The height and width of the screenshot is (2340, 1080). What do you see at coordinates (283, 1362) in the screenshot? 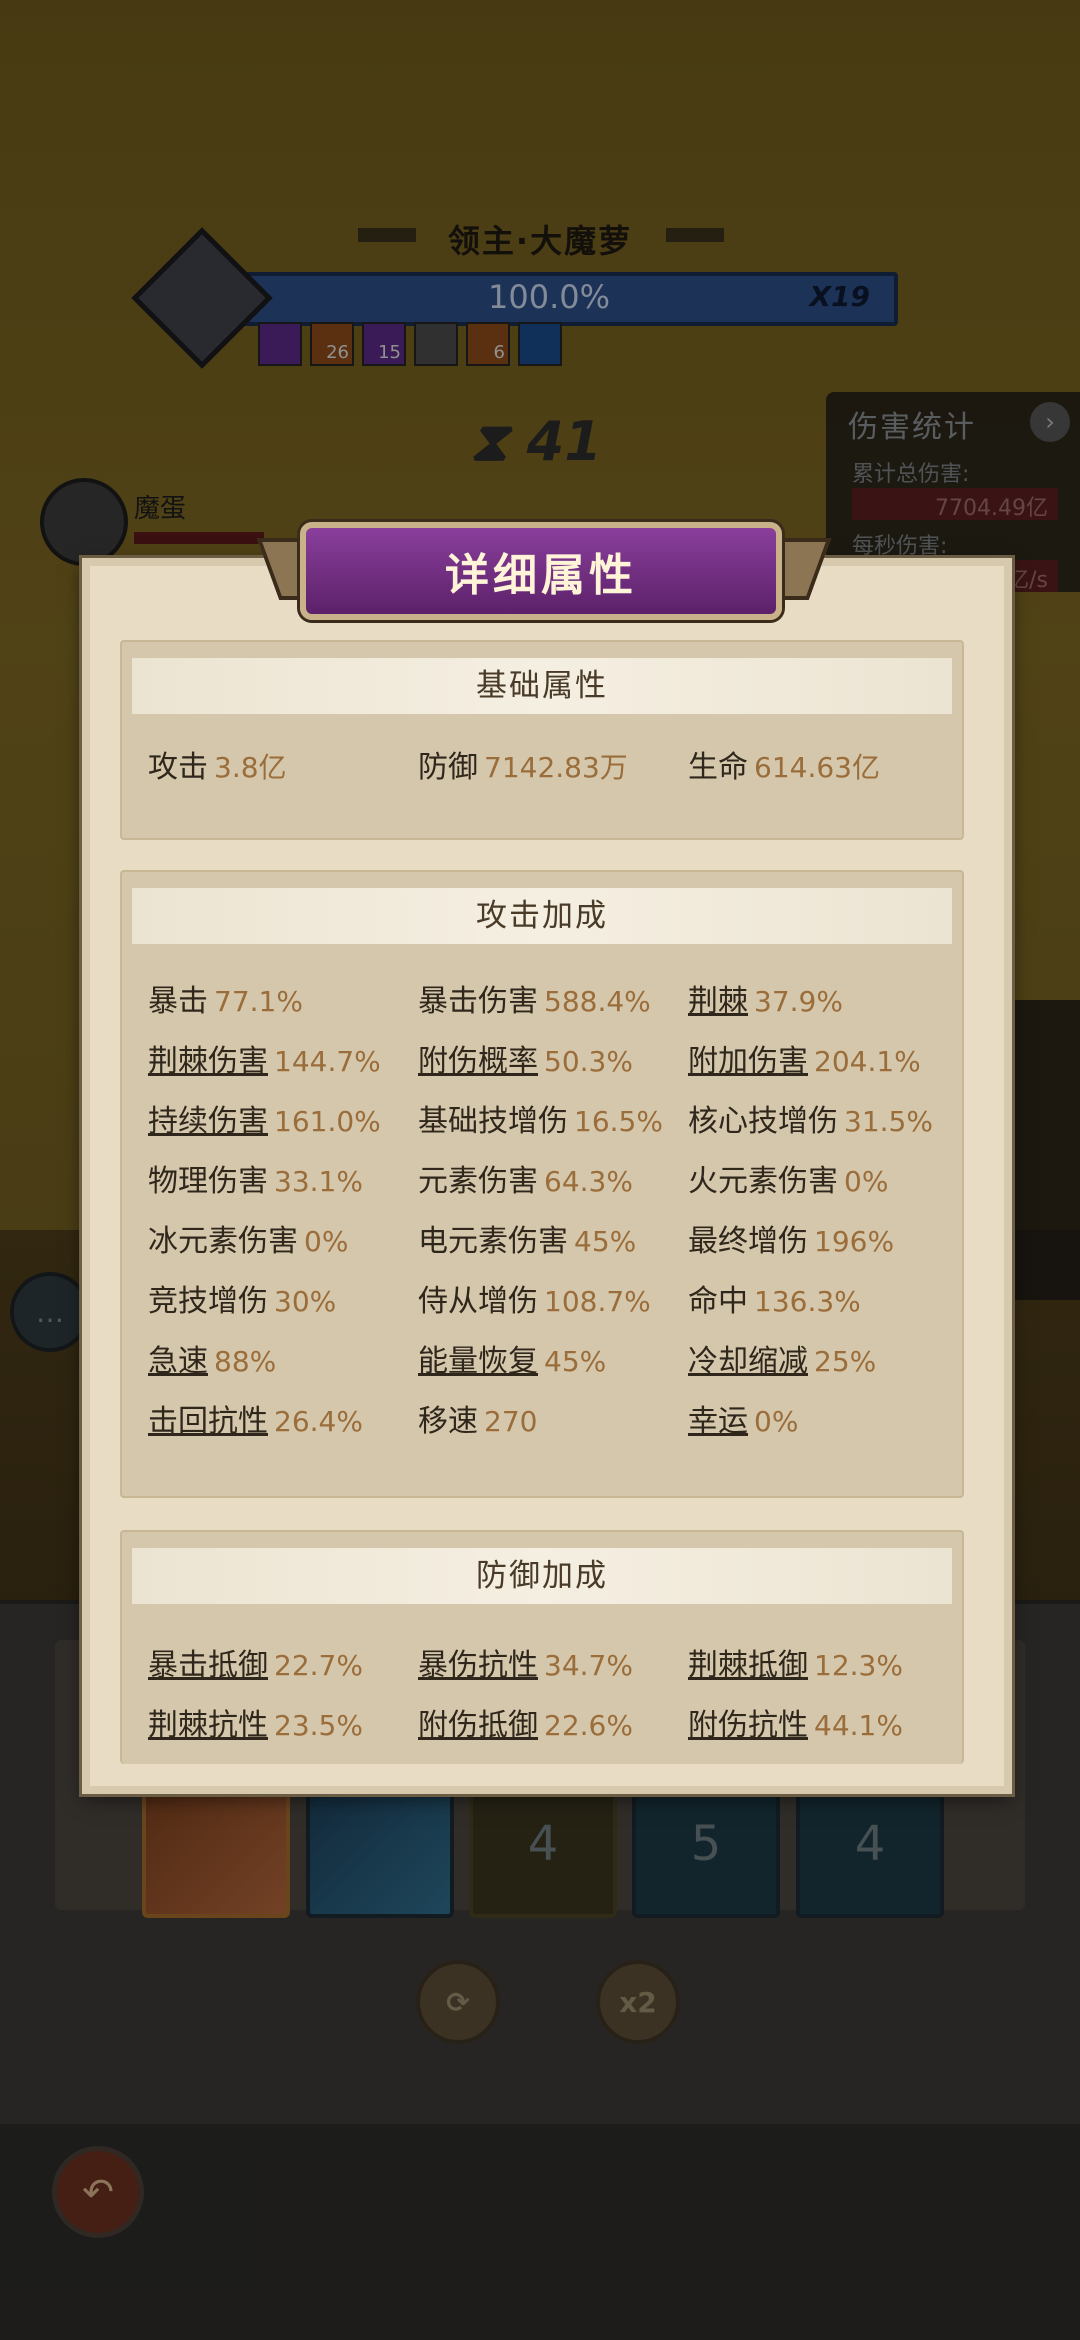
I see `stat-attack-18: 急速 88%` at bounding box center [283, 1362].